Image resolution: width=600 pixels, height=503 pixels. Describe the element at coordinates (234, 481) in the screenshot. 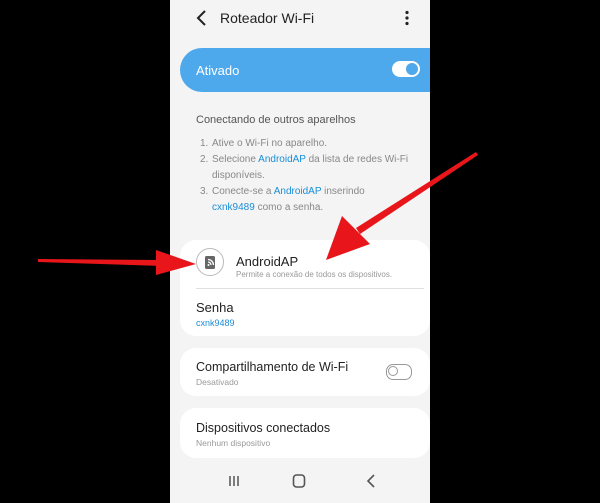

I see `recent-apps-icon` at that location.